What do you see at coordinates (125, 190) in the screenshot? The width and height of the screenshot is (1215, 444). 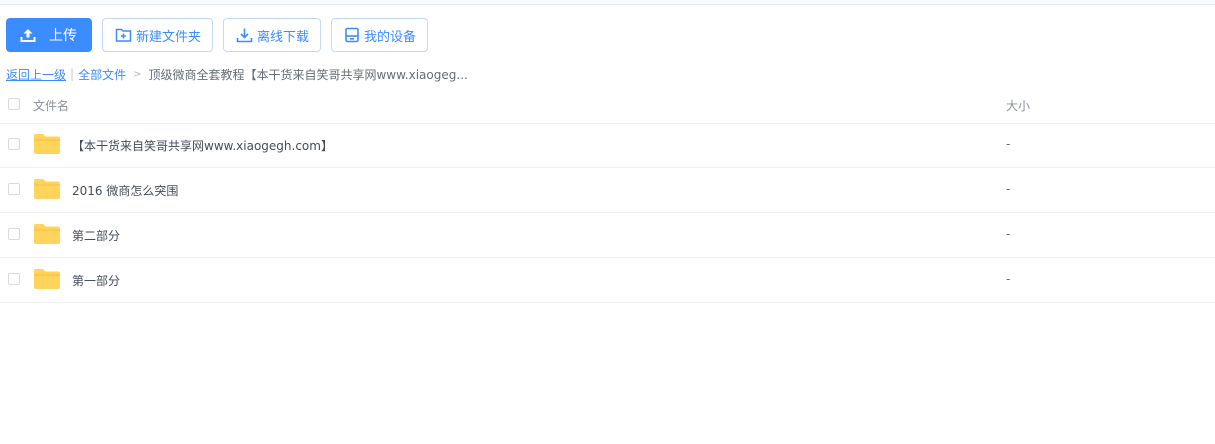 I see `file-name: 2016 微商怎么突围` at bounding box center [125, 190].